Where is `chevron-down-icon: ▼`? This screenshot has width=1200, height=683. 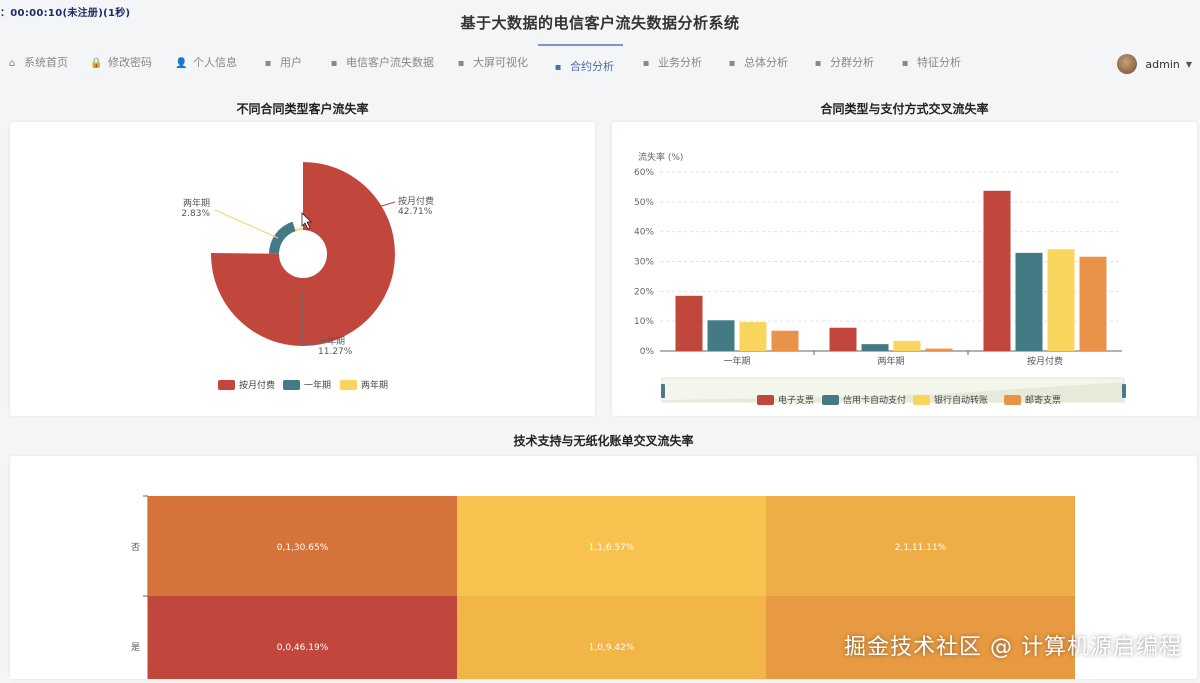
chevron-down-icon: ▼ is located at coordinates (1189, 64).